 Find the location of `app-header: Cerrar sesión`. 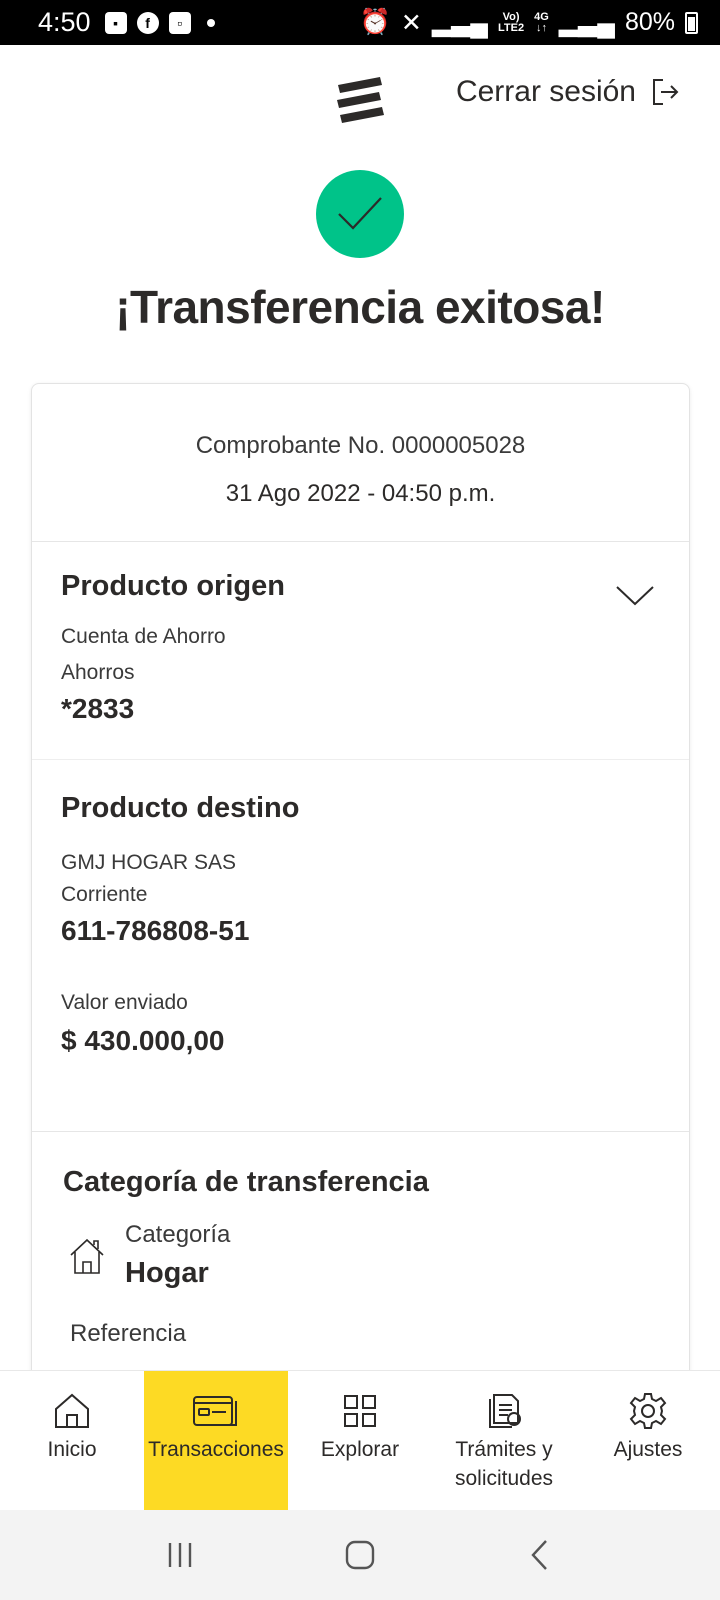

app-header: Cerrar sesión is located at coordinates (360, 95).